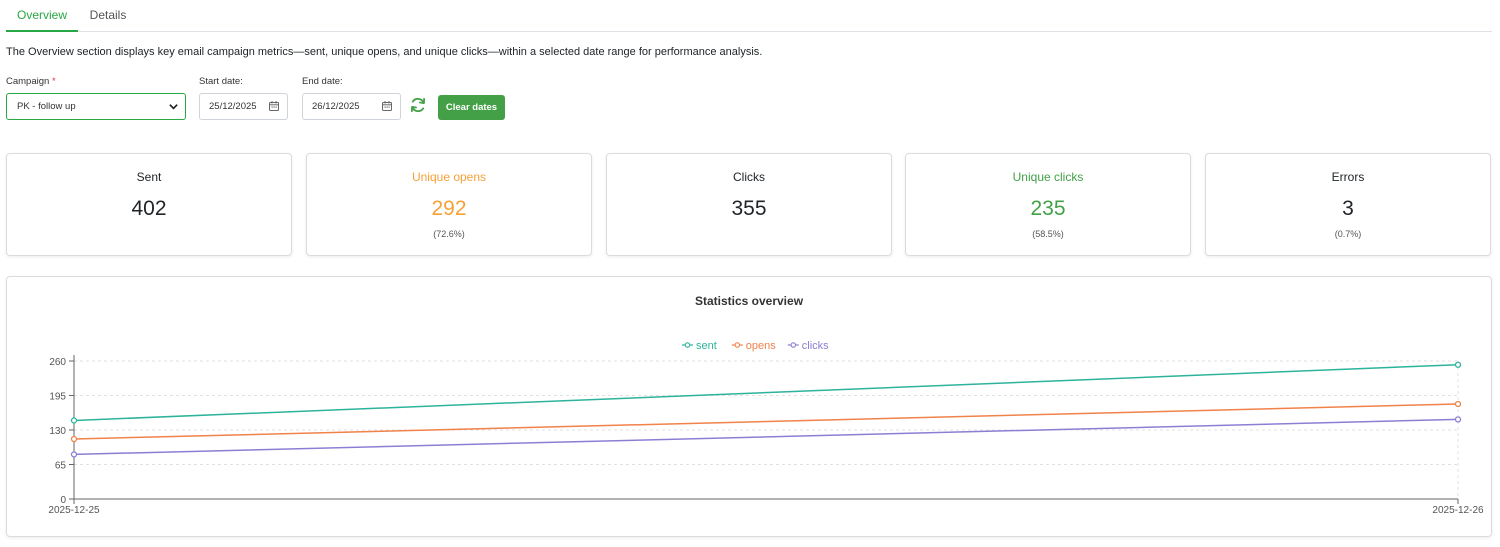 This screenshot has width=1500, height=547. I want to click on start-date-input: 25/12/2025, so click(243, 106).